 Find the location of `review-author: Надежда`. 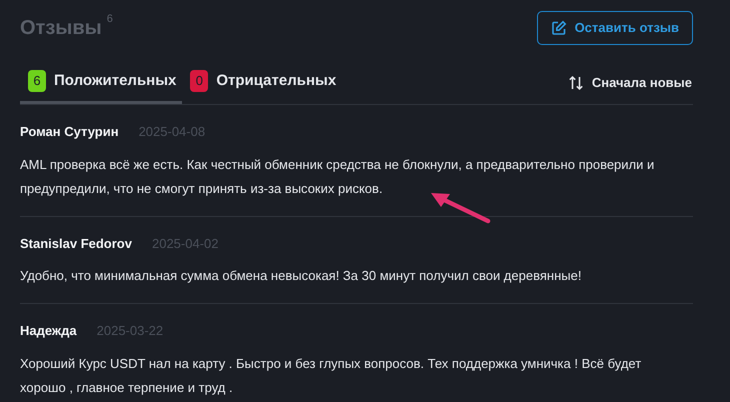

review-author: Надежда is located at coordinates (48, 331).